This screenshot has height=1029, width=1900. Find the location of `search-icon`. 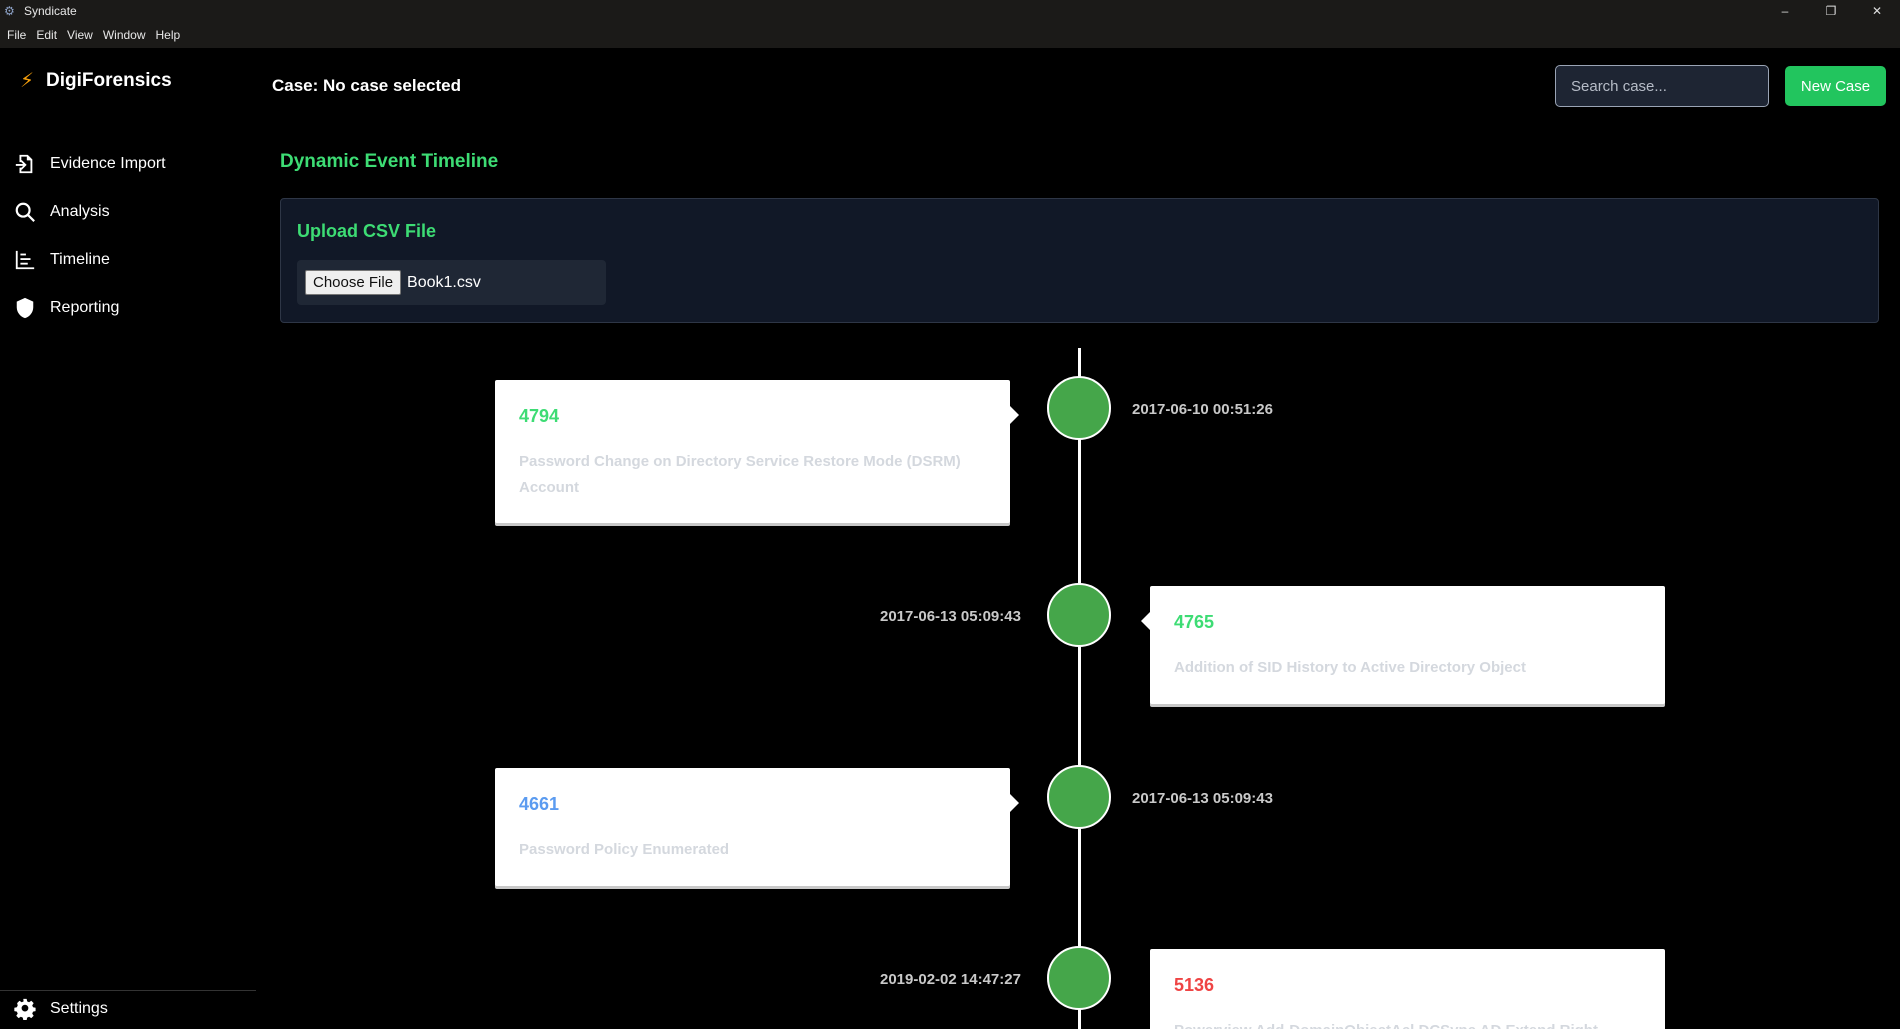

search-icon is located at coordinates (25, 212).